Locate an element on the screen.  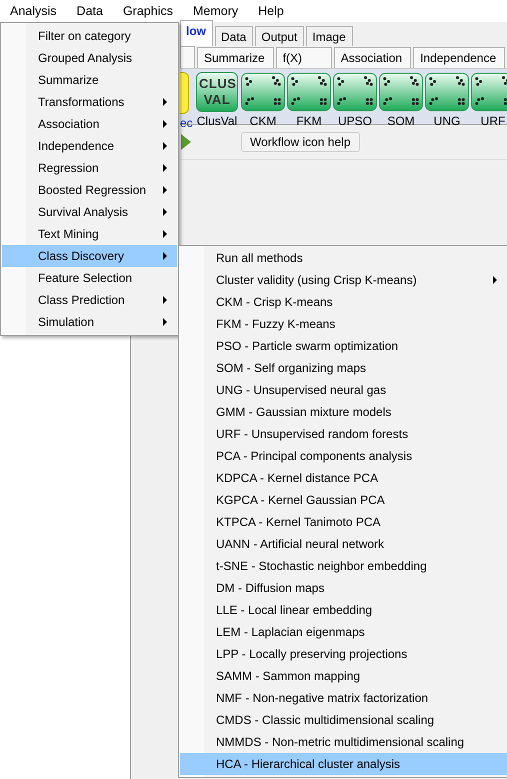
menu-item: Filter on category is located at coordinates (89, 36).